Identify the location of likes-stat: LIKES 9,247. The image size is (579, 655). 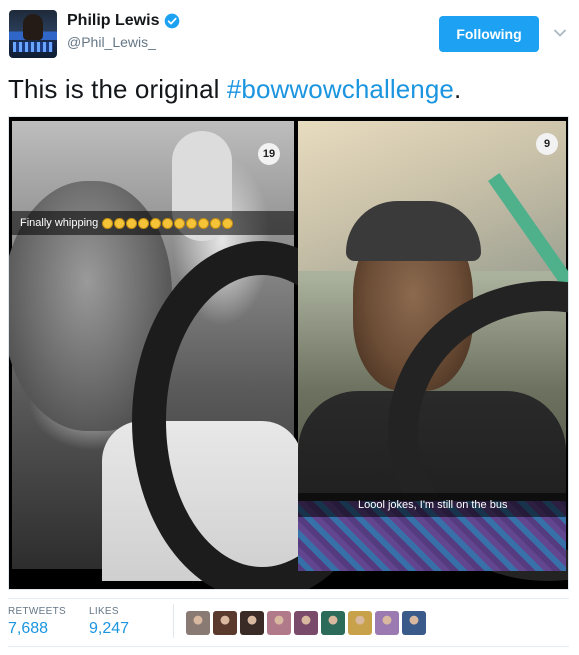
(109, 622).